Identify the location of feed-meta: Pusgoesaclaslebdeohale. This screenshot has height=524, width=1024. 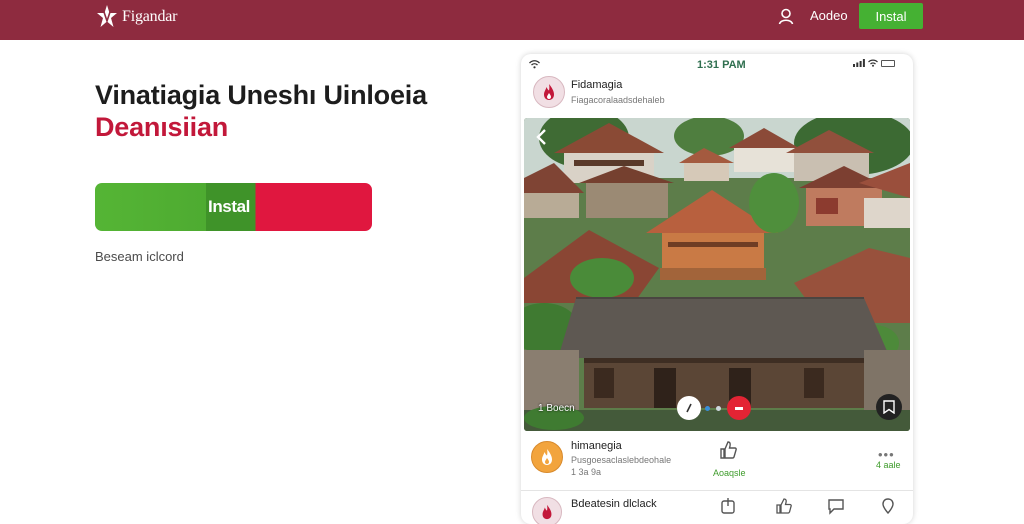
(621, 460).